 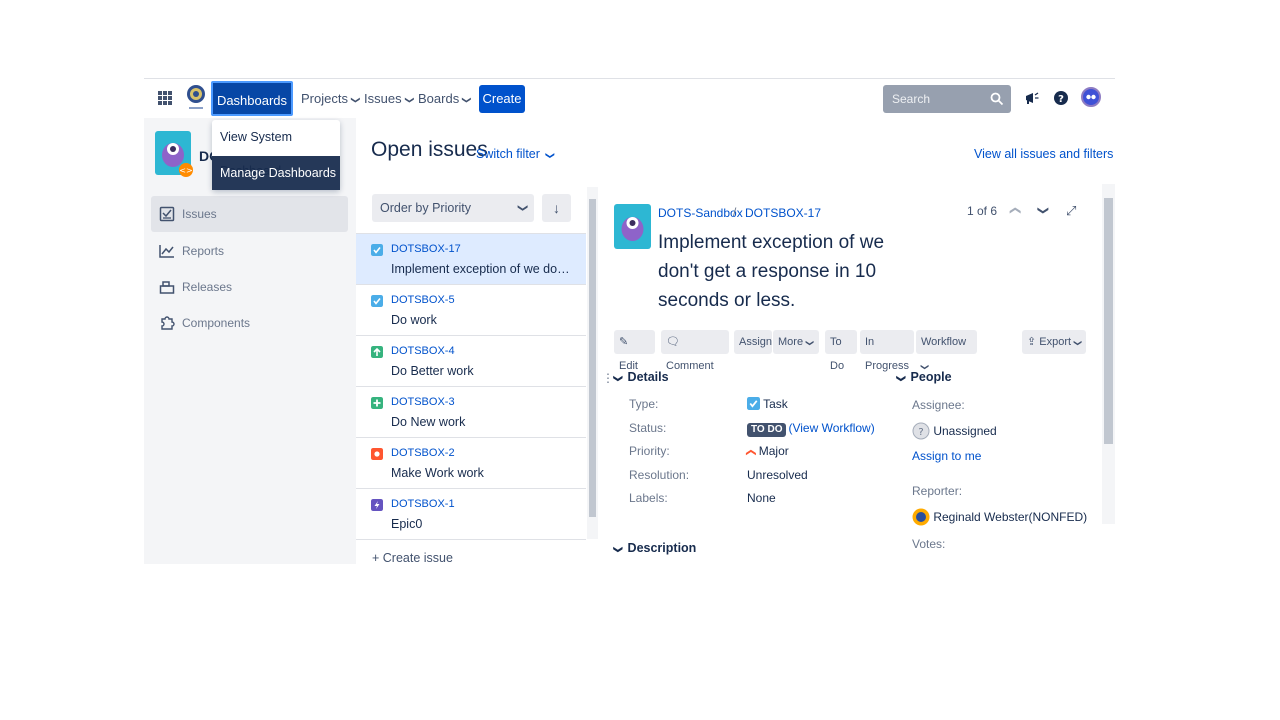 I want to click on nav-dashboards-label: Dashboards, so click(x=252, y=100).